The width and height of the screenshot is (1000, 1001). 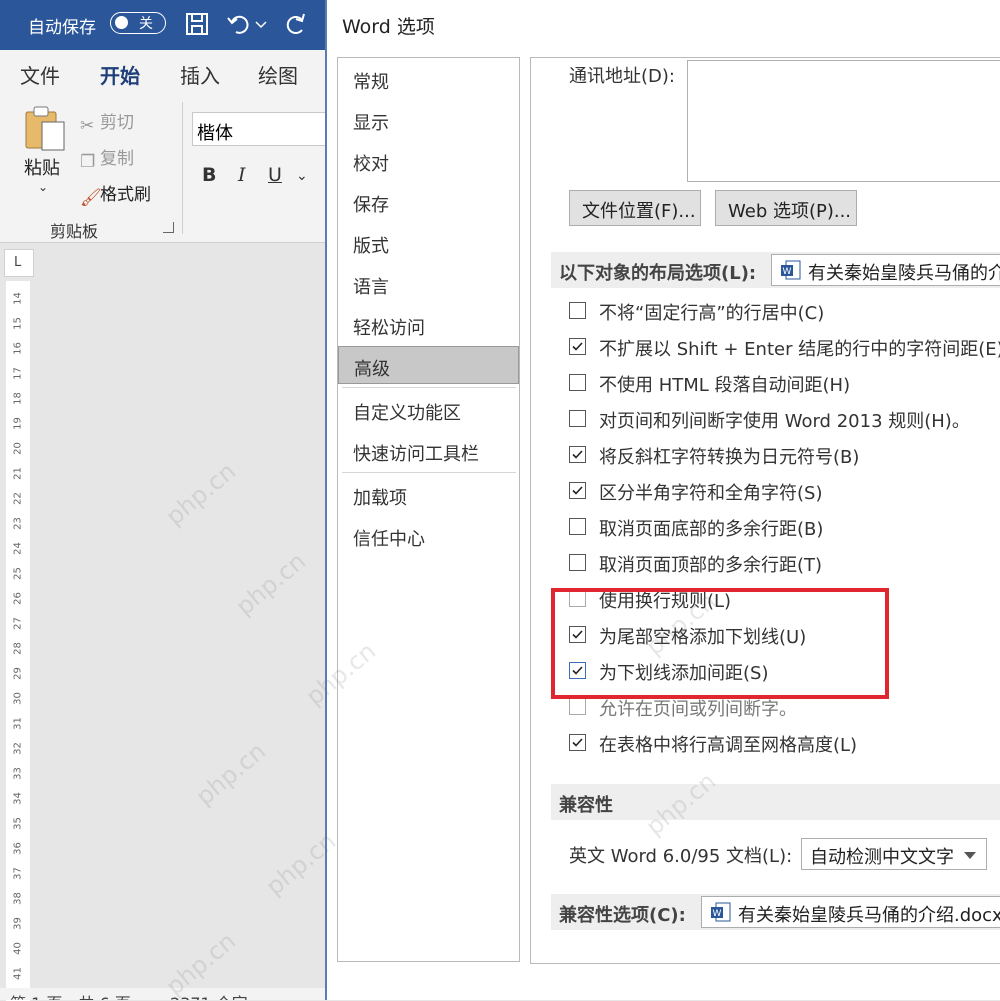 I want to click on tab-home: 开始, so click(x=120, y=79).